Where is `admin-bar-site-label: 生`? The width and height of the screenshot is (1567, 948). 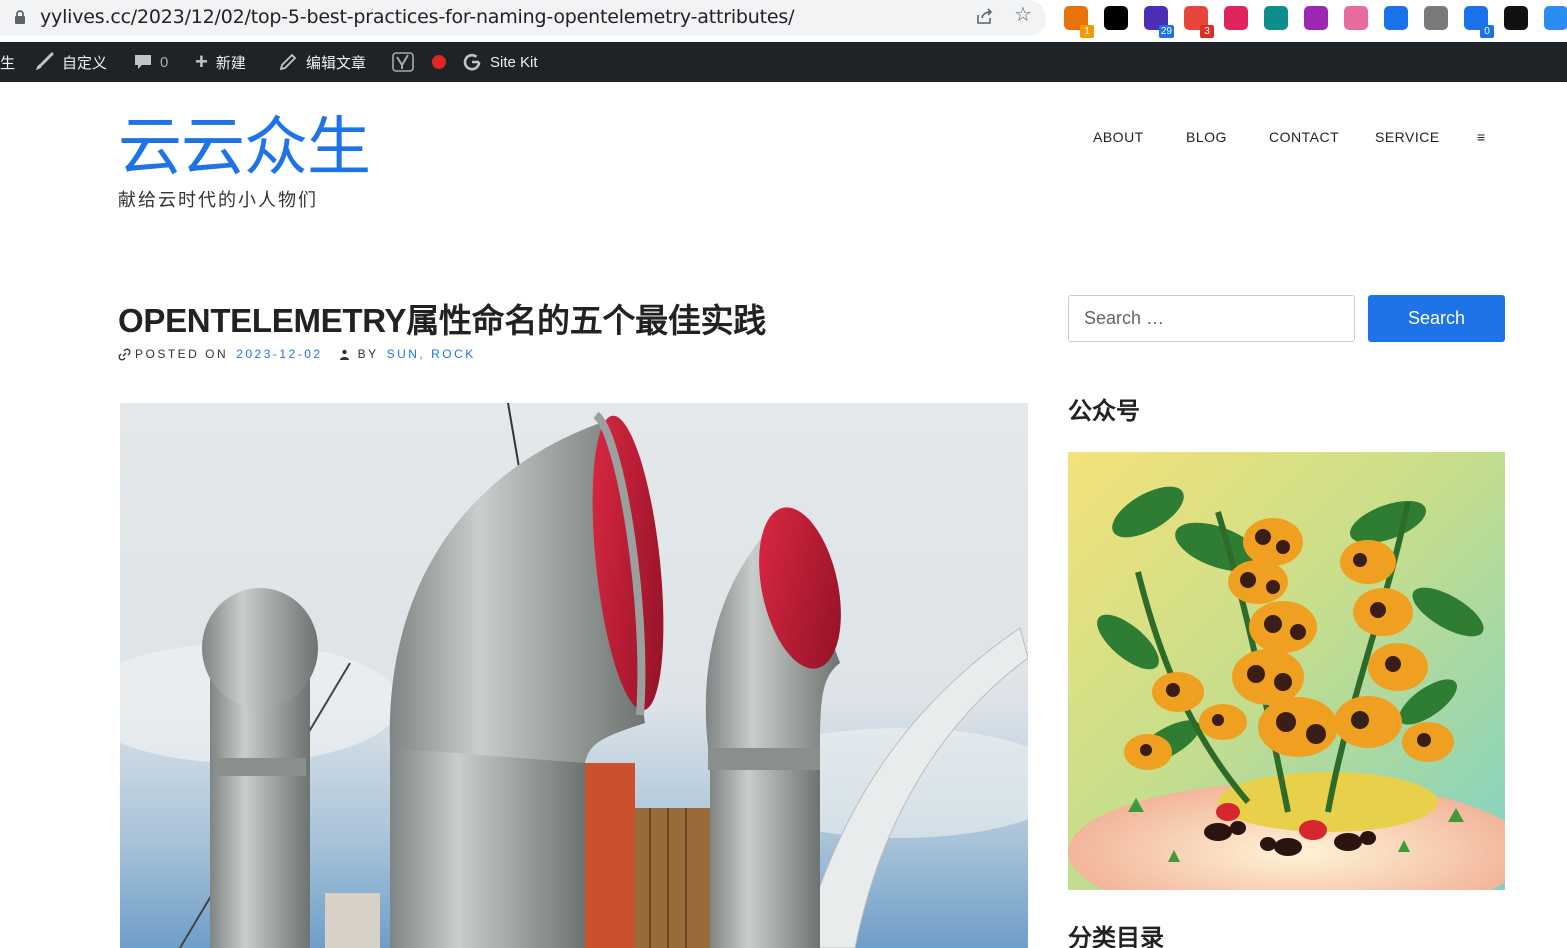
admin-bar-site-label: 生 is located at coordinates (8, 63).